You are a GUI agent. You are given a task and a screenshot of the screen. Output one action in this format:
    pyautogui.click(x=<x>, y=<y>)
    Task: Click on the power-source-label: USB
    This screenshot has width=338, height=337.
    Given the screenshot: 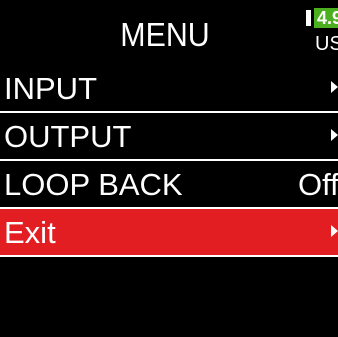 What is the action you would take?
    pyautogui.click(x=326, y=44)
    